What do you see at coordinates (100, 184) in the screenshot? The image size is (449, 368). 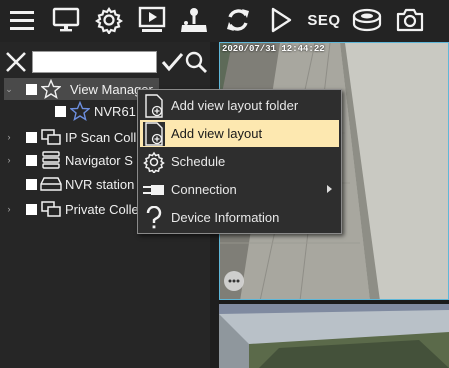 I see `tree-item-label: NVR station` at bounding box center [100, 184].